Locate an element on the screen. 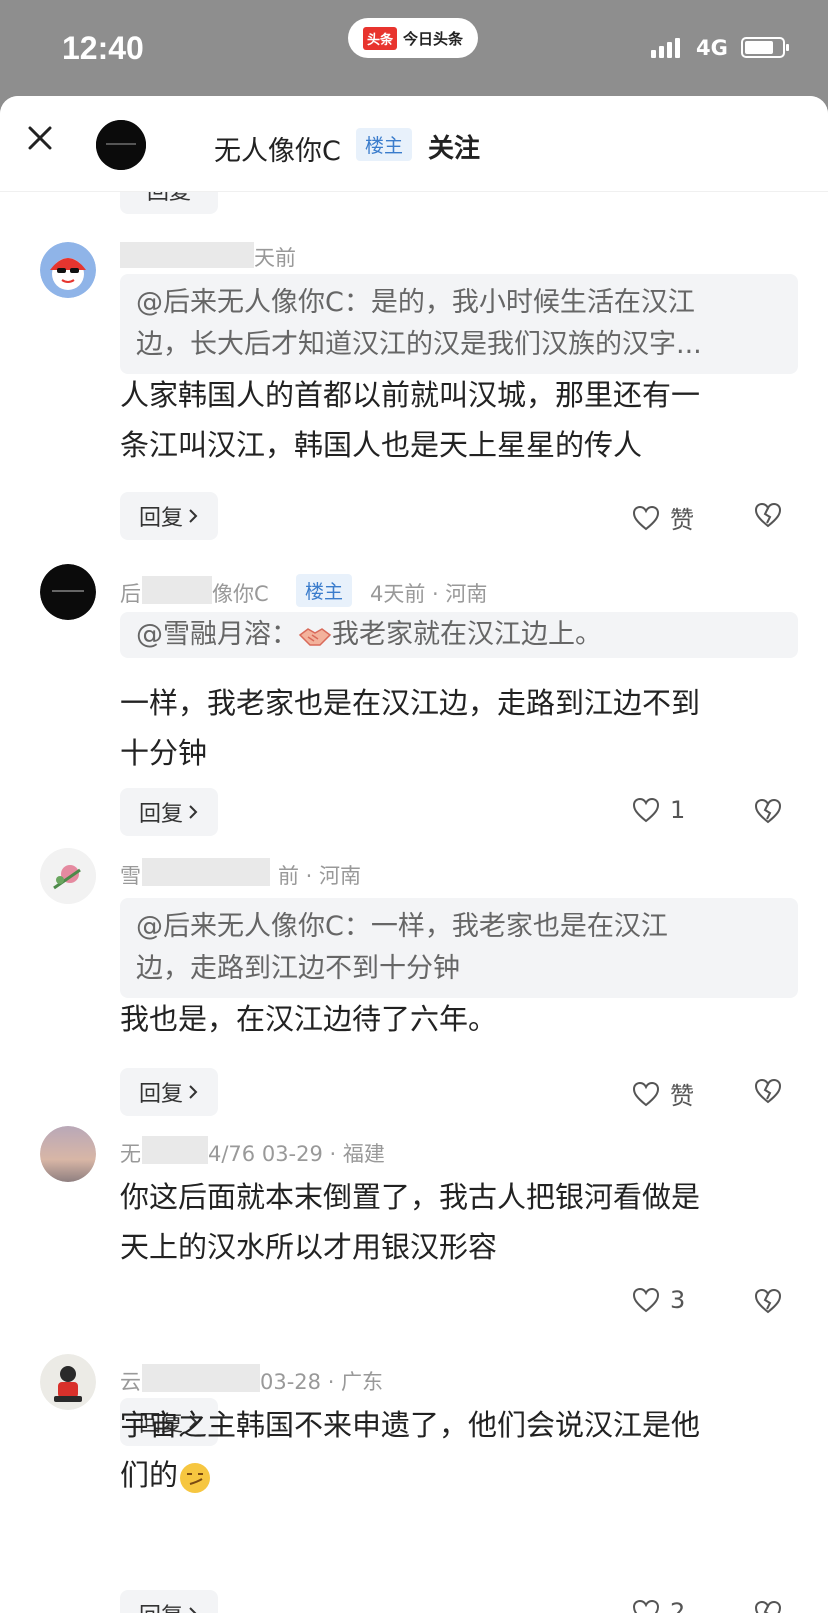 This screenshot has width=828, height=1613. handshake-icon is located at coordinates (315, 636).